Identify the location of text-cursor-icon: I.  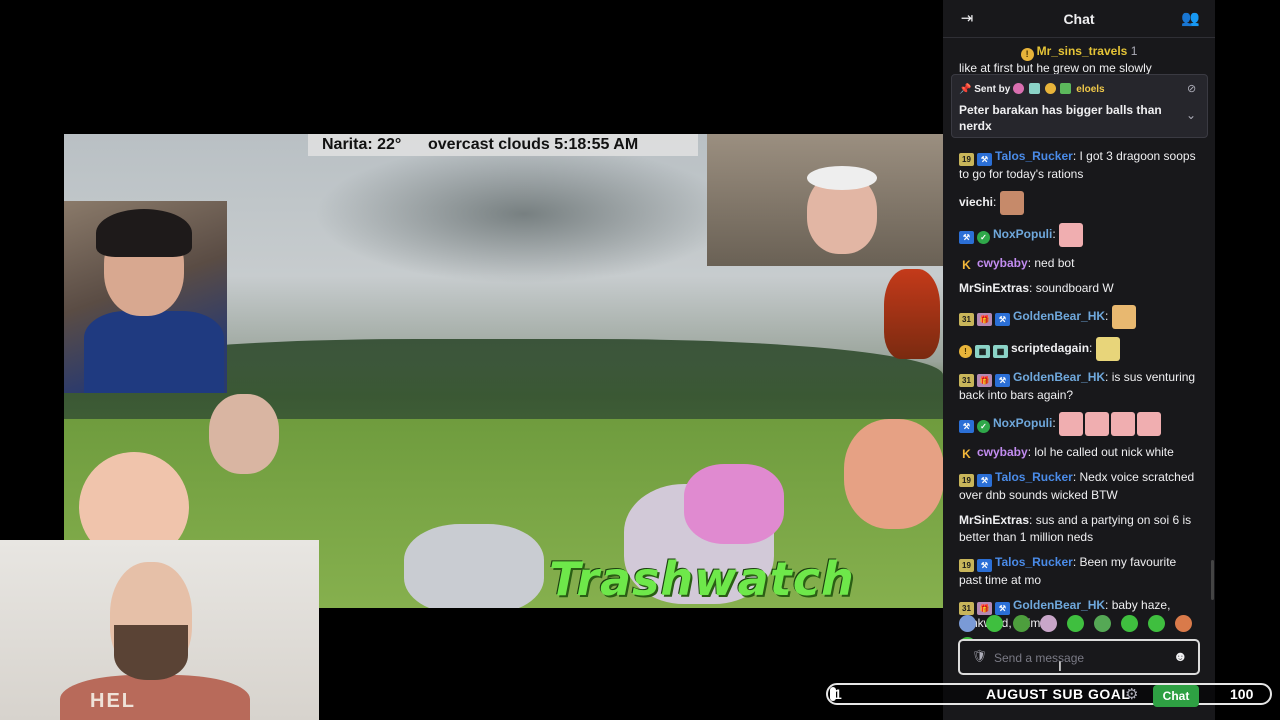
(1060, 666).